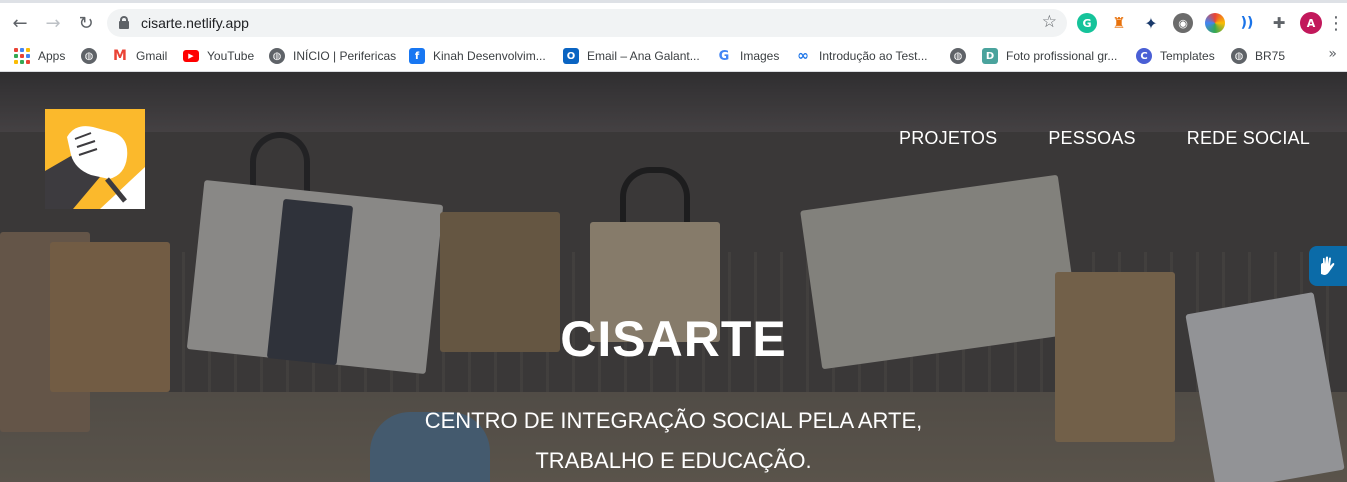 Image resolution: width=1347 pixels, height=482 pixels. Describe the element at coordinates (1247, 23) in the screenshot. I see `sound-waves-extension-icon: ))` at that location.